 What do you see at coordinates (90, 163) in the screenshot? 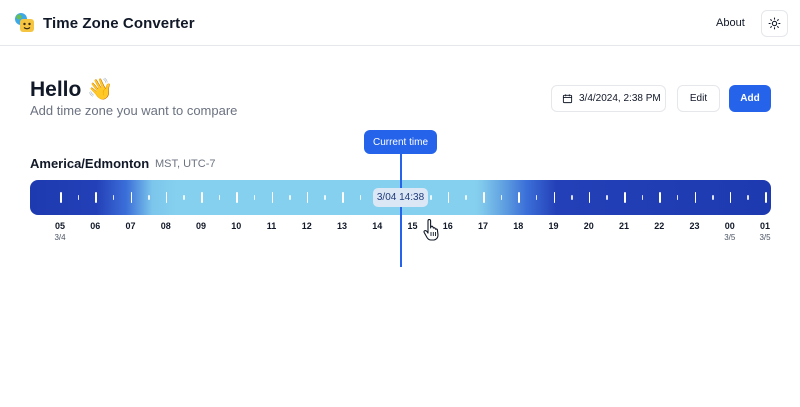
I see `zone-name: America/Edmonton` at bounding box center [90, 163].